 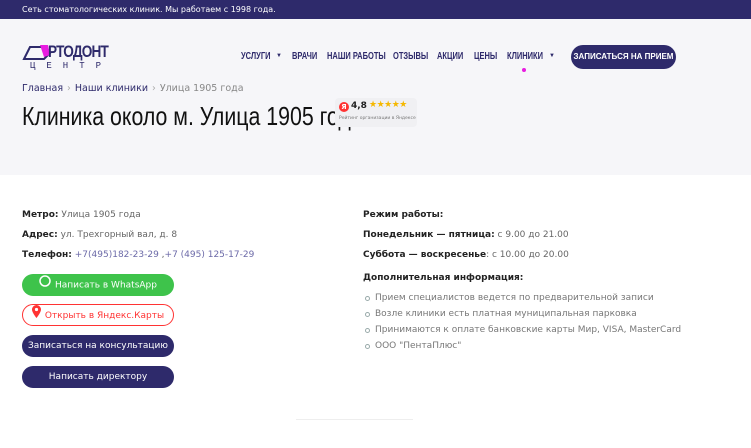 I want to click on nav-promos: АКЦИИ, so click(x=450, y=56).